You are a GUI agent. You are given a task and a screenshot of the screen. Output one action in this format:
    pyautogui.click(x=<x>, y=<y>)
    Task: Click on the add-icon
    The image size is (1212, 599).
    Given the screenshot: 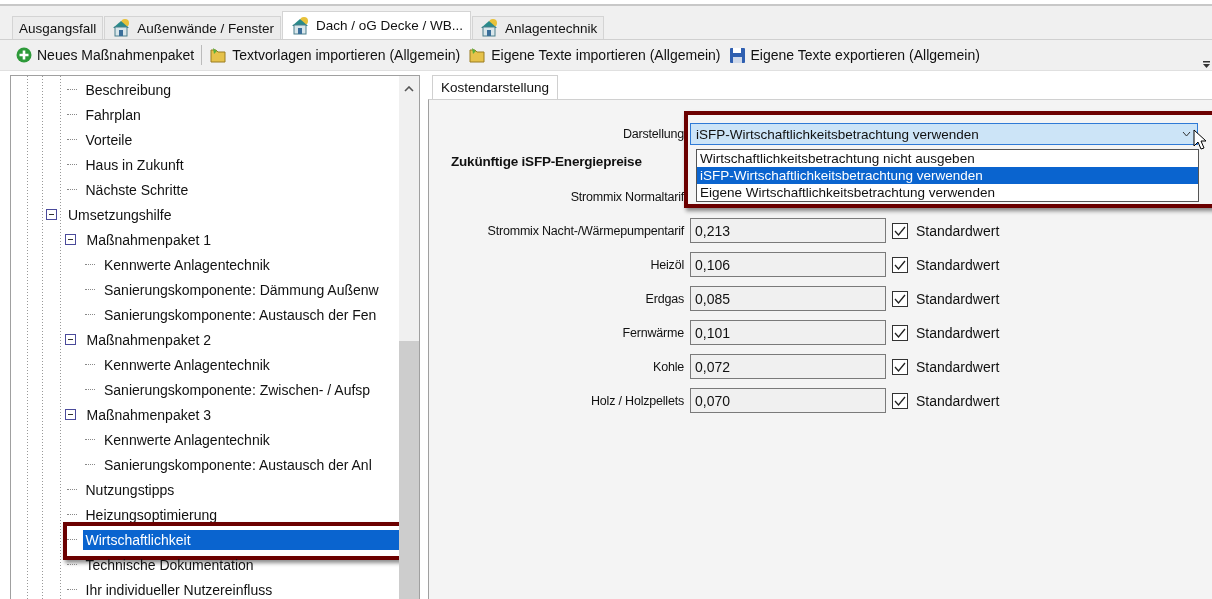 What is the action you would take?
    pyautogui.click(x=24, y=55)
    